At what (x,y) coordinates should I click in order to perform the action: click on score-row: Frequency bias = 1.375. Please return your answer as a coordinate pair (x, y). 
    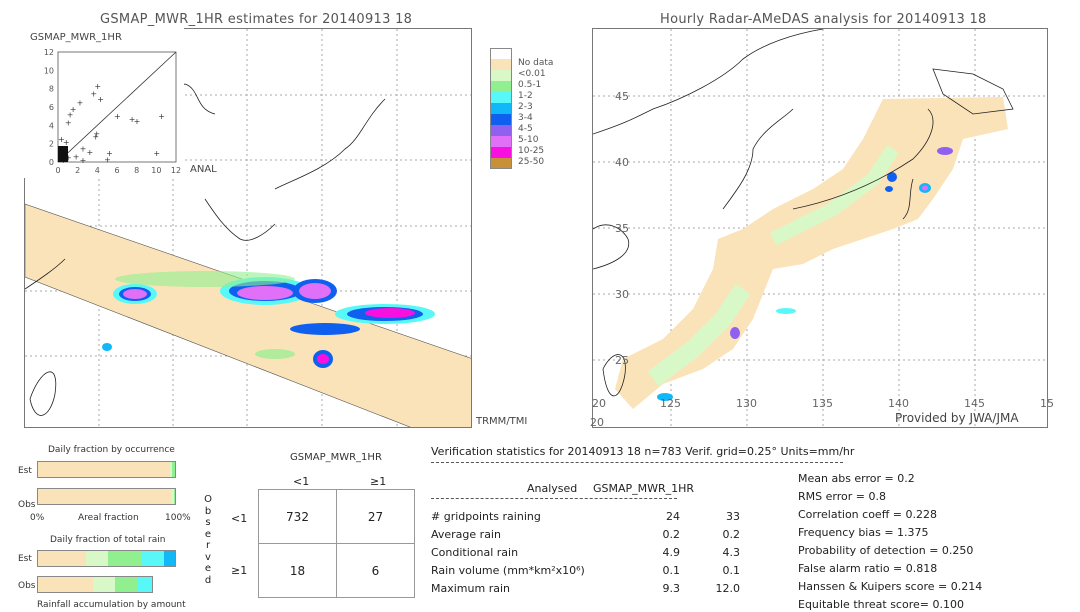
    Looking at the image, I should click on (863, 532).